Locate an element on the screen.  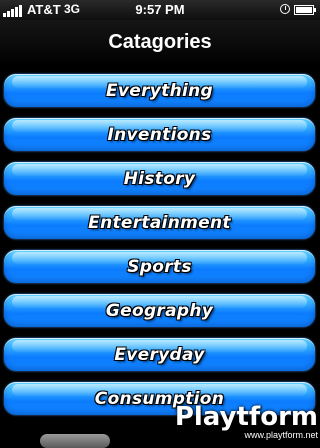
category-label: Inventions is located at coordinates (160, 135).